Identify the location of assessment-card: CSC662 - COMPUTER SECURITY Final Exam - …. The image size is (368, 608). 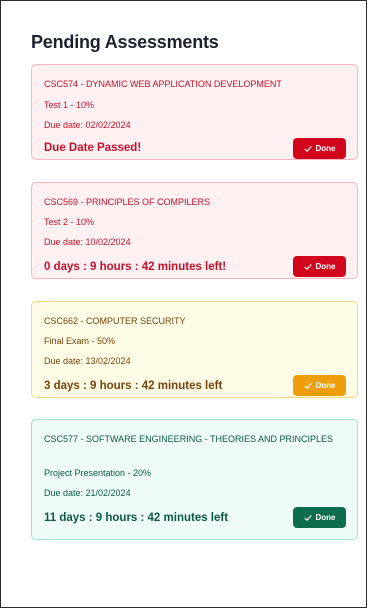
(194, 349).